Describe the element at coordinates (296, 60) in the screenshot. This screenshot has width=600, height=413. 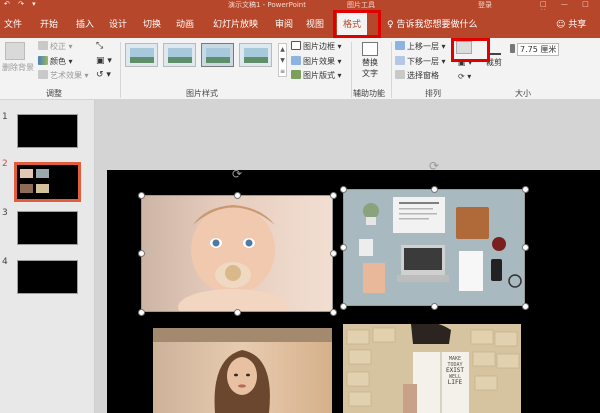
I see `picture-effects-icon` at that location.